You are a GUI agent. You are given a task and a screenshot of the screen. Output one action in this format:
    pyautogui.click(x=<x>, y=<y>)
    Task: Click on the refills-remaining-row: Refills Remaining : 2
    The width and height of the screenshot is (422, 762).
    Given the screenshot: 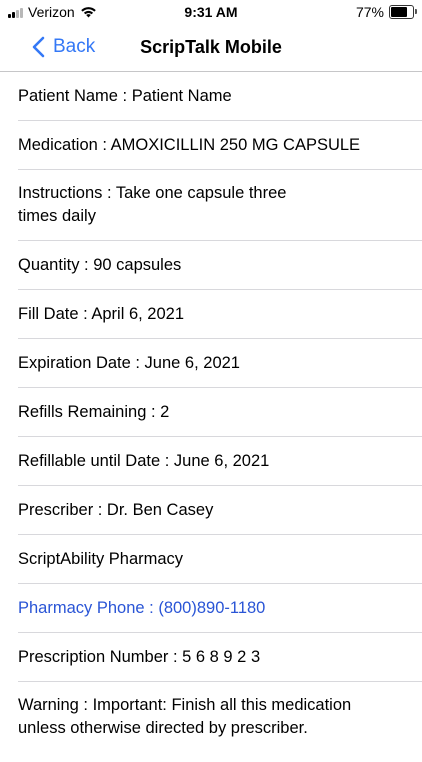 What is the action you would take?
    pyautogui.click(x=220, y=412)
    